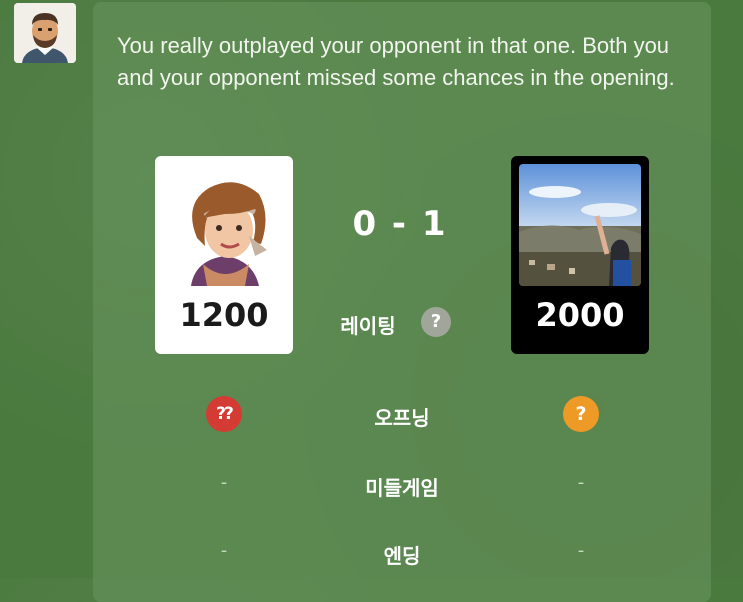  I want to click on help-icon: ?, so click(436, 322).